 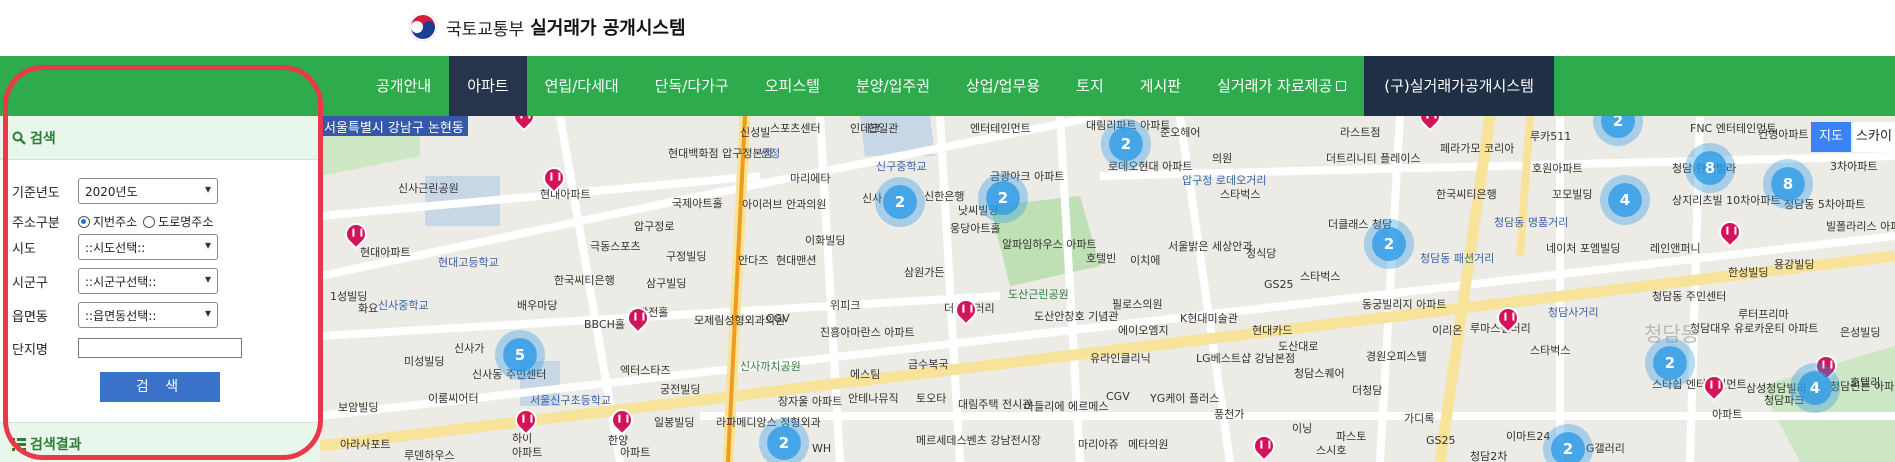 What do you see at coordinates (1531, 222) in the screenshot?
I see `map-place-label: 청담동 명품거리` at bounding box center [1531, 222].